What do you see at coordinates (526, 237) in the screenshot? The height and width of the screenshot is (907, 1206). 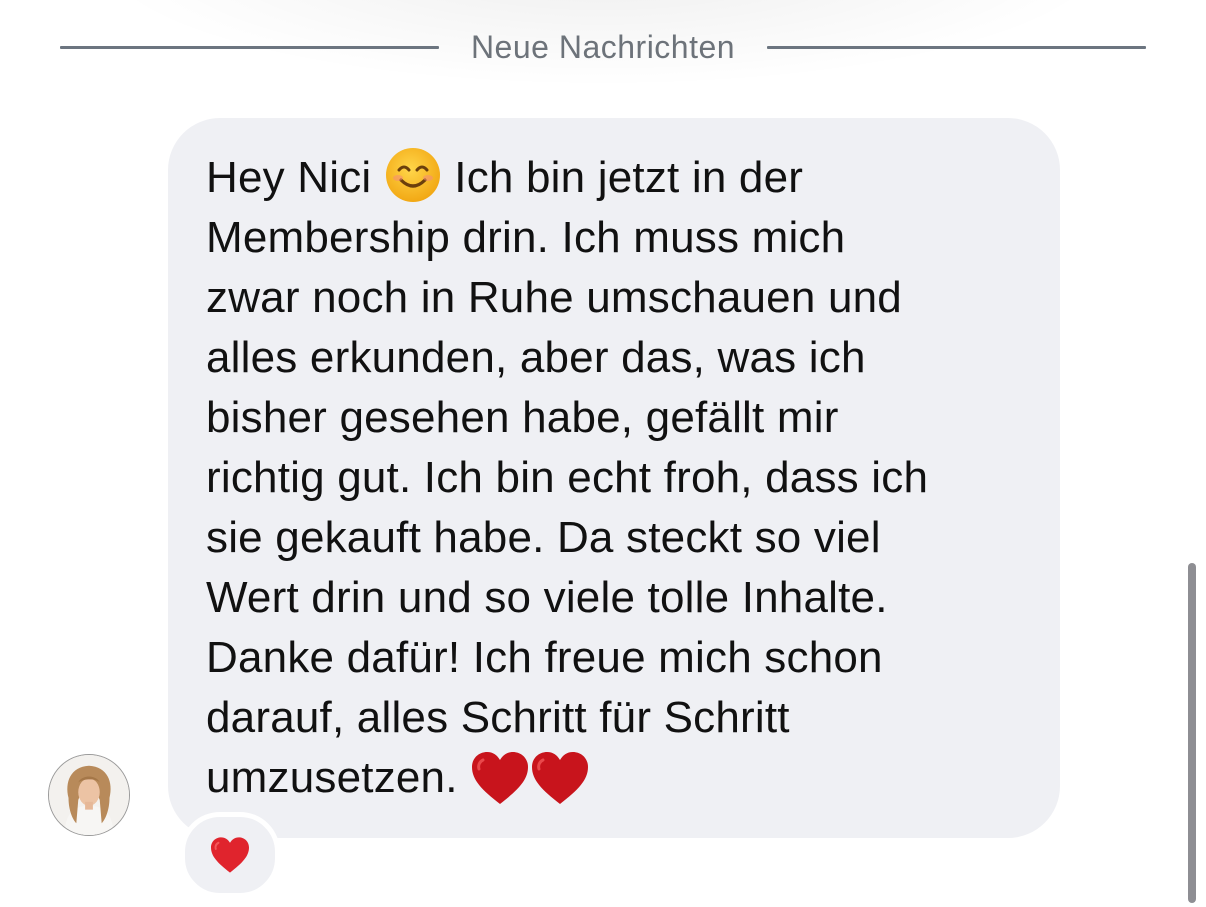 I see `message-line: Membership drin. Ich muss mich` at bounding box center [526, 237].